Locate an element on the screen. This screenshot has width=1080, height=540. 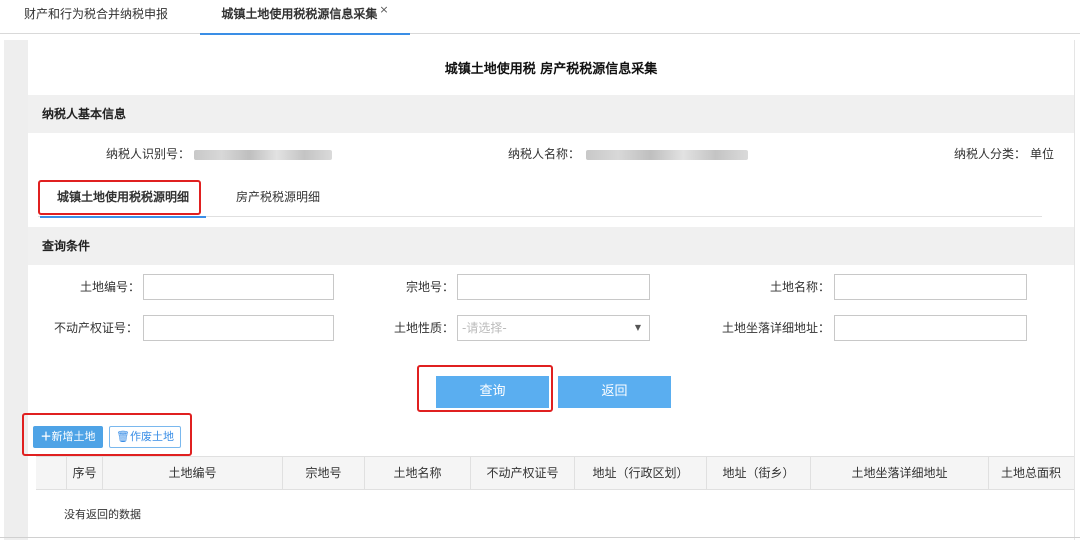
tab-tax-declaration: 财产和行为税合并纳税申报 is located at coordinates (96, 16).